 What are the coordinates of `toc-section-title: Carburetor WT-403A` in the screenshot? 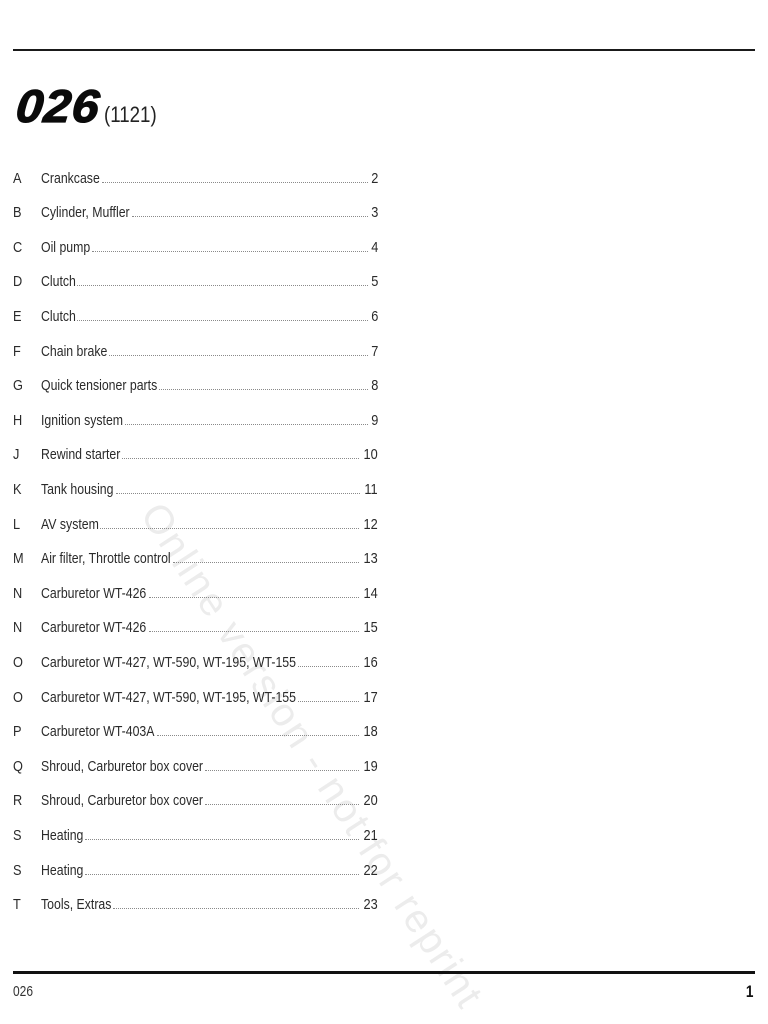 It's located at (97, 731).